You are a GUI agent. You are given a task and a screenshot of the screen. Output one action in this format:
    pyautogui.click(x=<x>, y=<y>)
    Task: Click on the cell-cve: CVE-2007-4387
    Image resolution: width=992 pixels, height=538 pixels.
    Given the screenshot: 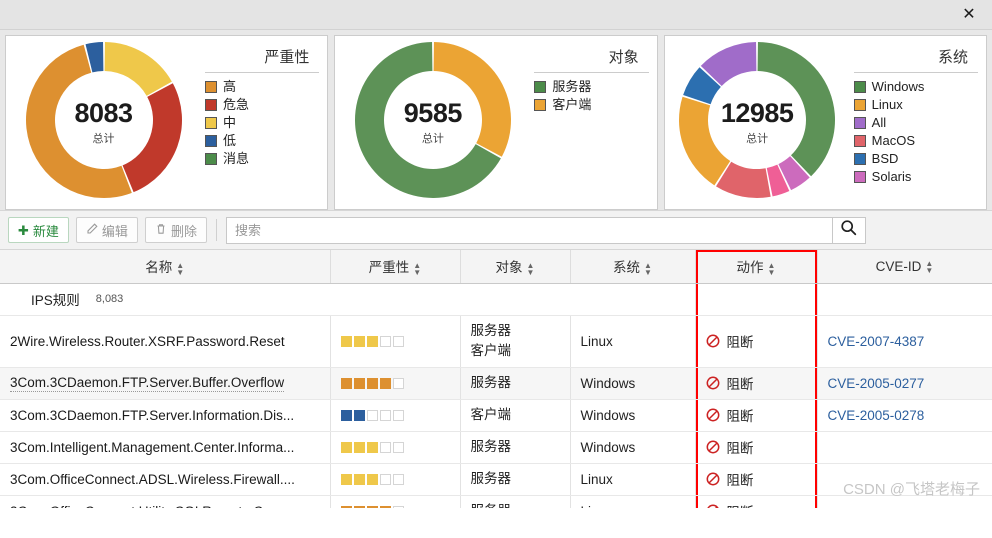 What is the action you would take?
    pyautogui.click(x=904, y=341)
    